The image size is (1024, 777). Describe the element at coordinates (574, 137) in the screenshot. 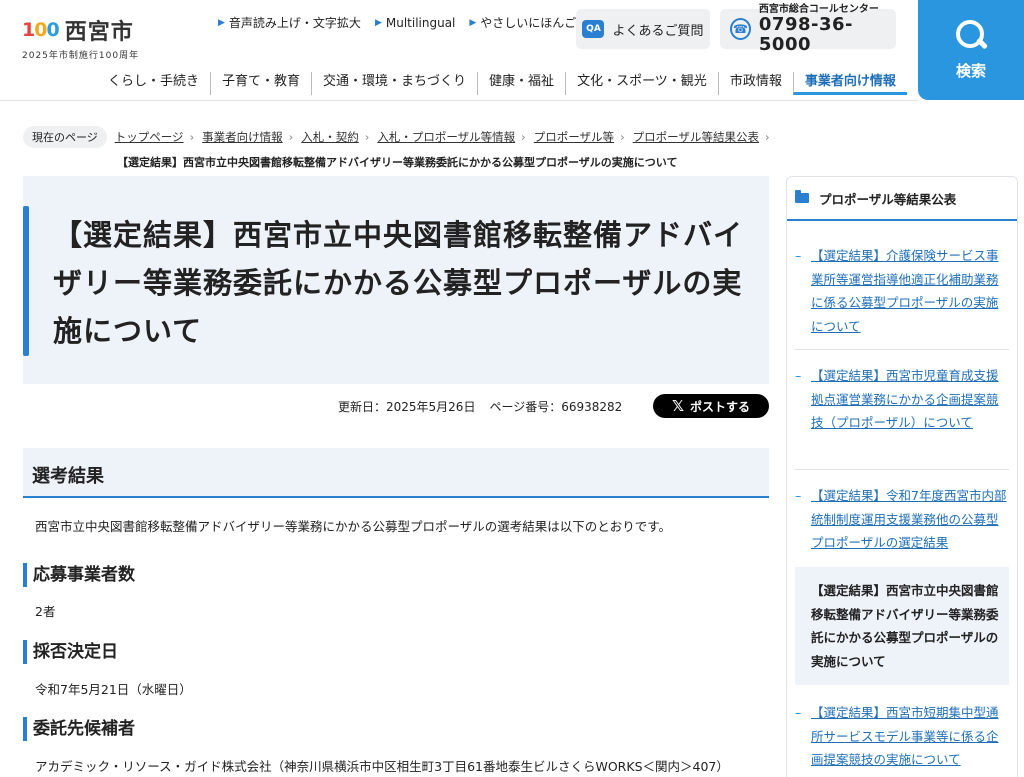

I see `breadcrumb-link: プロポーザル等` at that location.